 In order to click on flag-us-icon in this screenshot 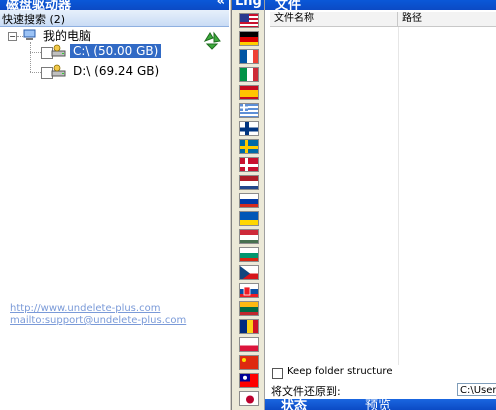, I will do `click(249, 20)`.